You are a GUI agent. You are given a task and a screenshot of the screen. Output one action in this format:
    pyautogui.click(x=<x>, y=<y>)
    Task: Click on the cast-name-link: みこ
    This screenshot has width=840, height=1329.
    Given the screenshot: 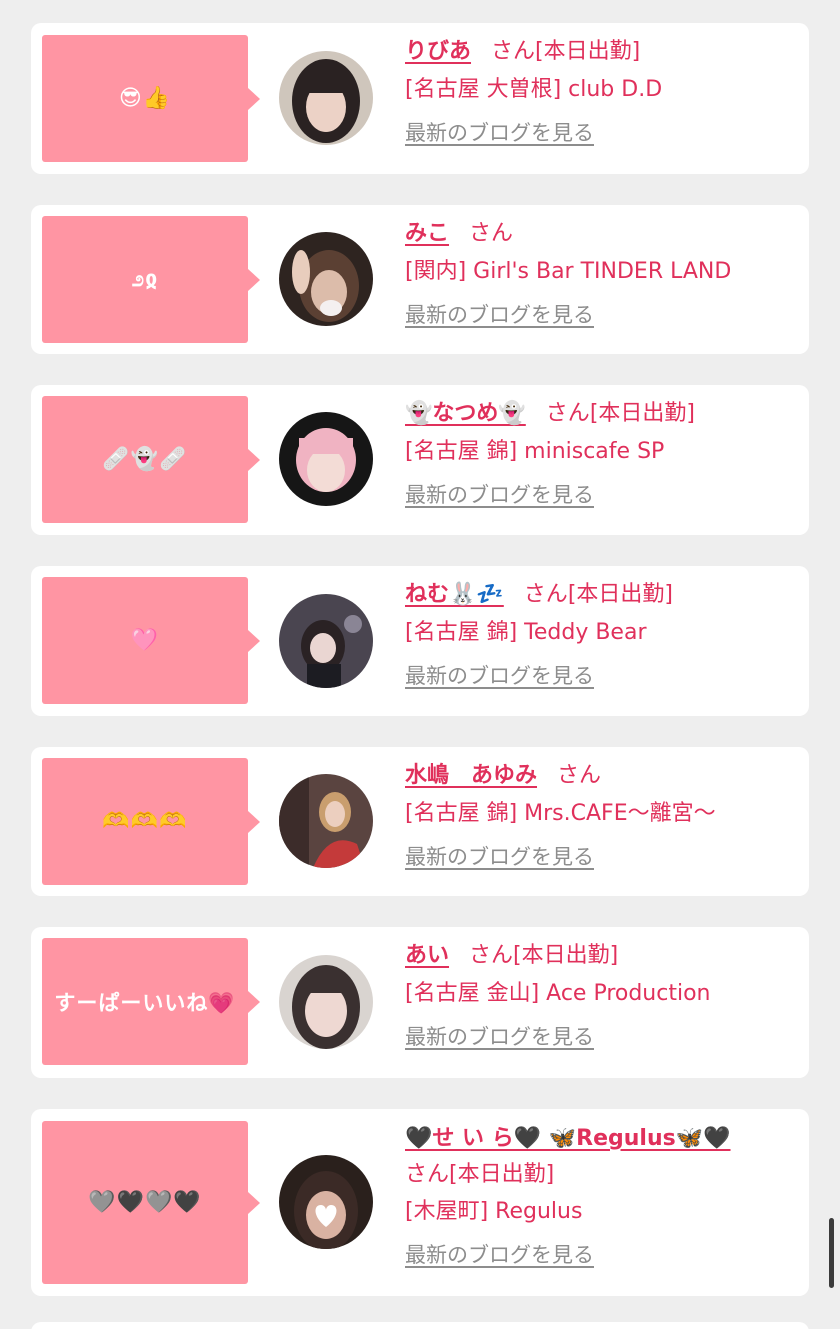 What is the action you would take?
    pyautogui.click(x=427, y=233)
    